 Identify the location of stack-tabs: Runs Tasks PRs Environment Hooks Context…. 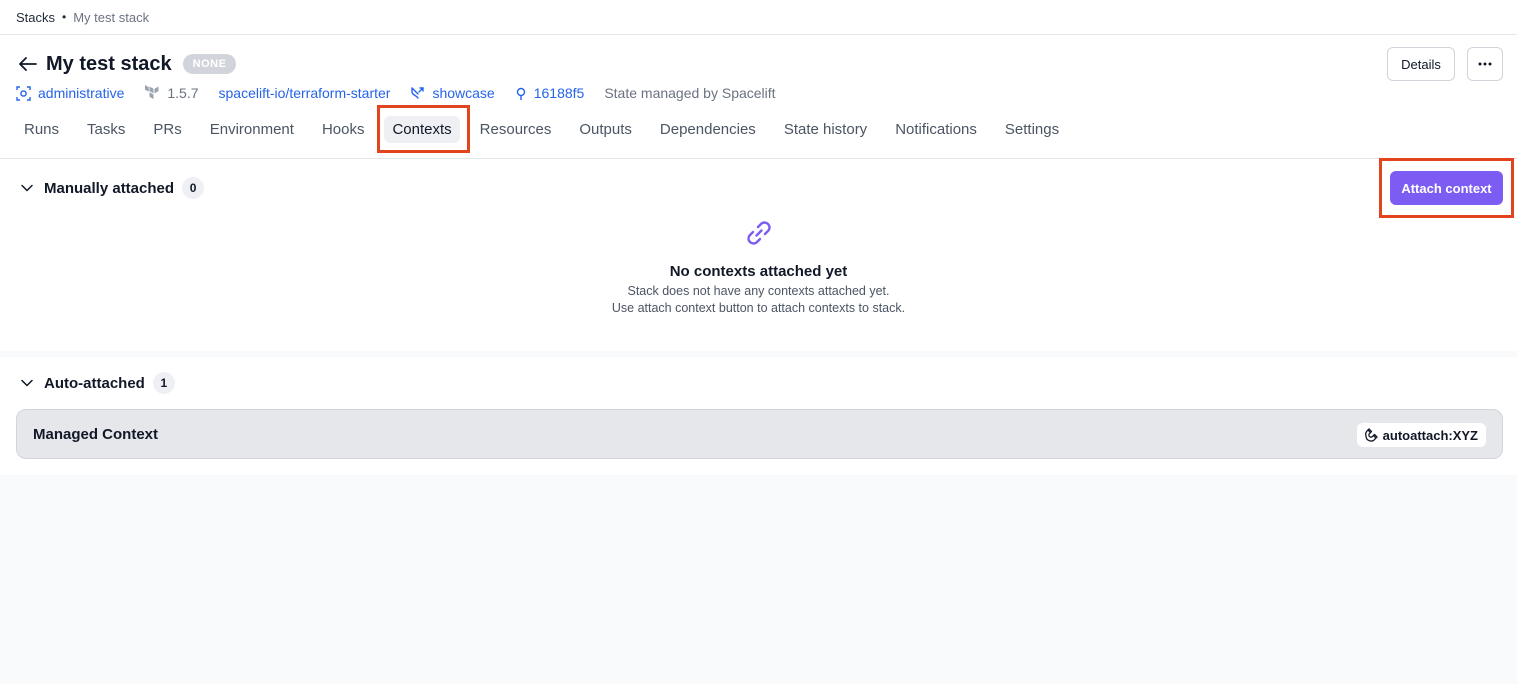
(547, 129).